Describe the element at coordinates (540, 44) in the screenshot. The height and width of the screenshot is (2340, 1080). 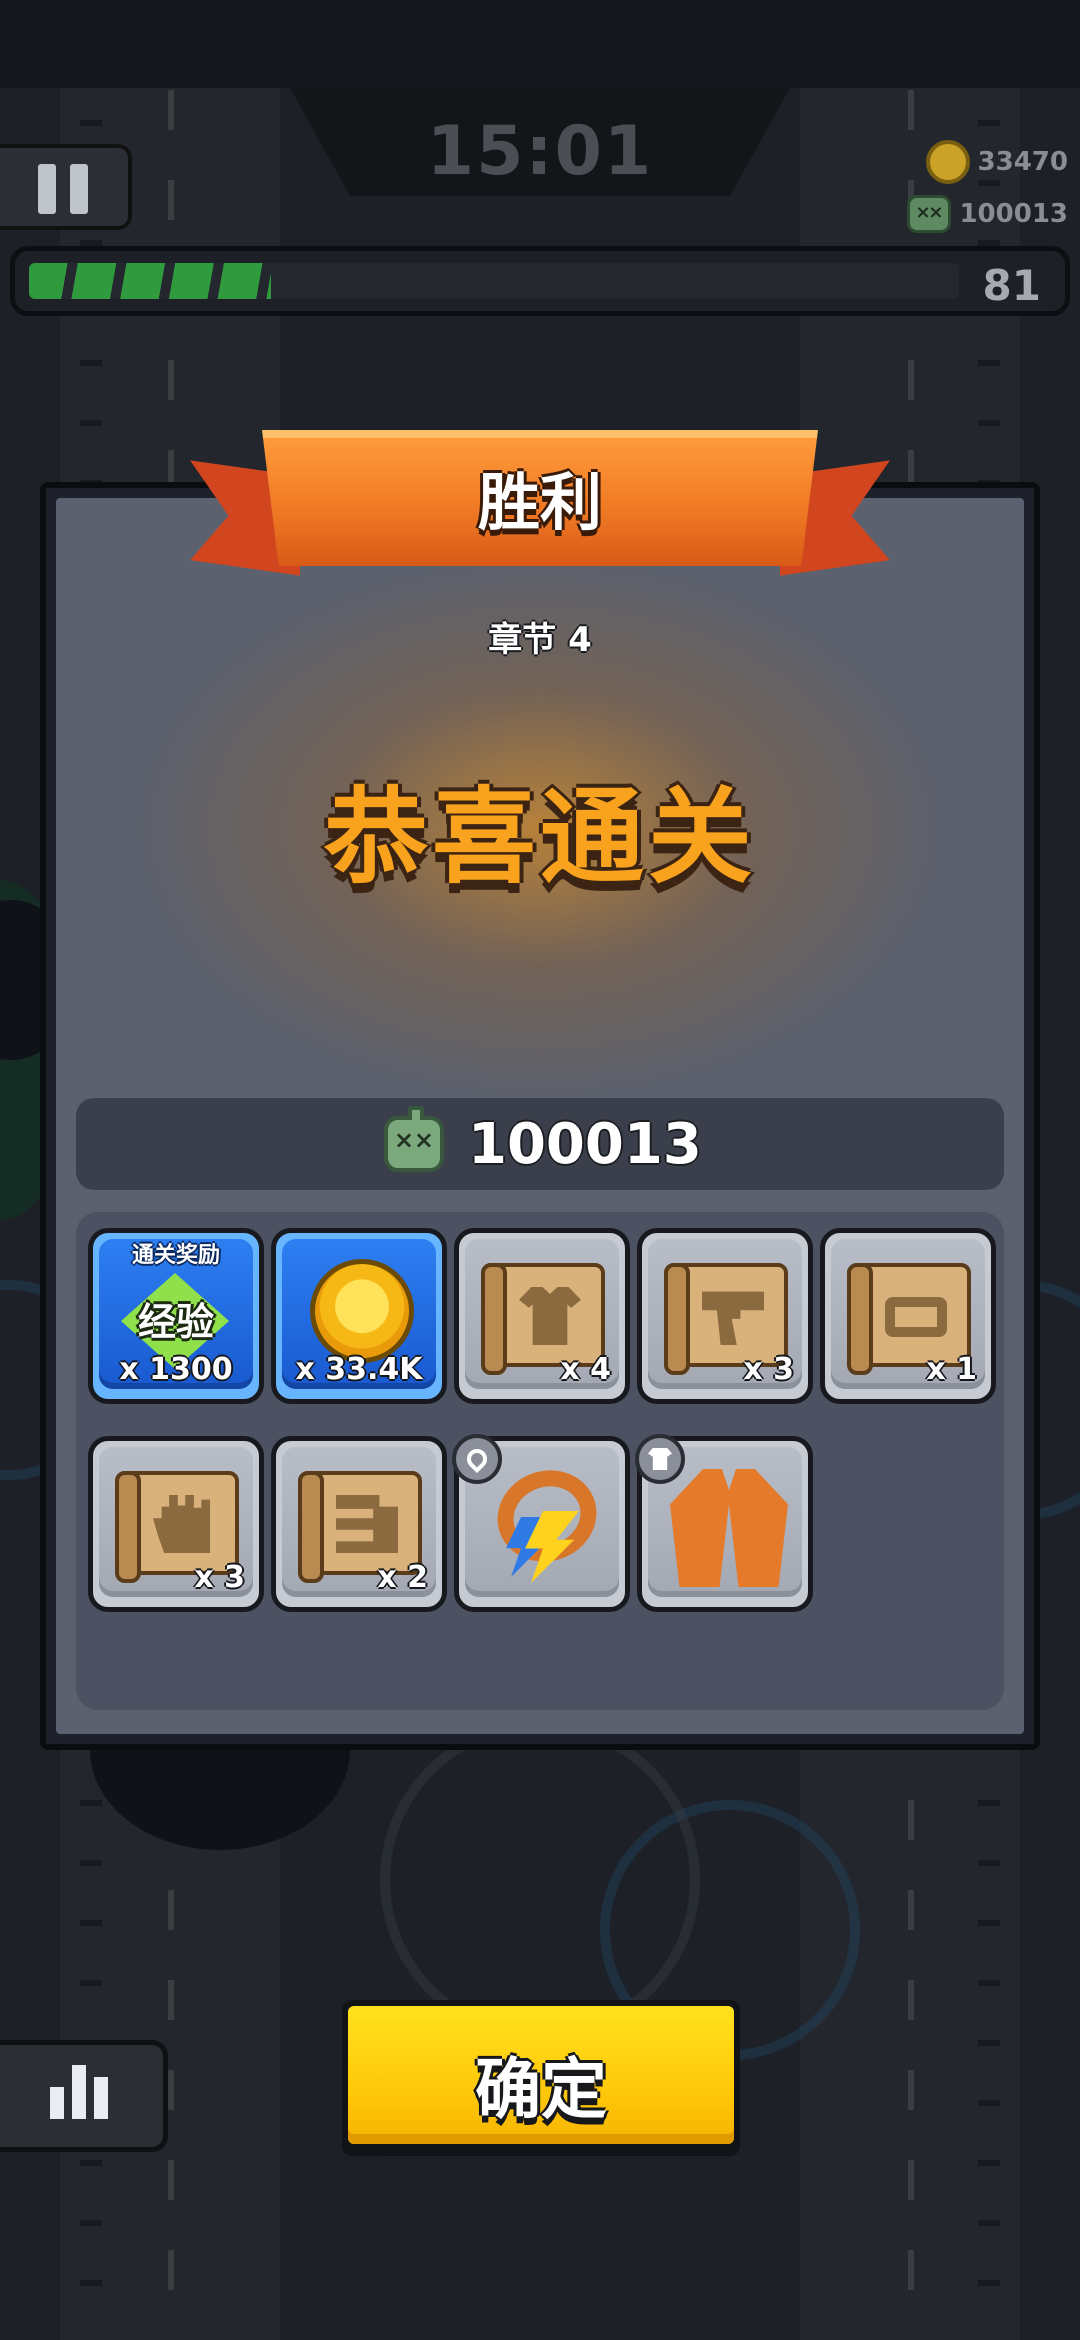
I see `status-bar` at that location.